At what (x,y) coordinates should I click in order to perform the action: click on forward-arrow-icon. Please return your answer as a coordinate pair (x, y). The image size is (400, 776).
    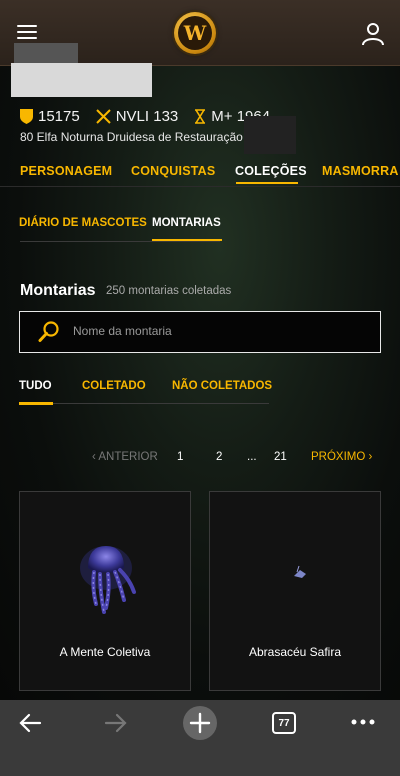
    Looking at the image, I should click on (115, 723).